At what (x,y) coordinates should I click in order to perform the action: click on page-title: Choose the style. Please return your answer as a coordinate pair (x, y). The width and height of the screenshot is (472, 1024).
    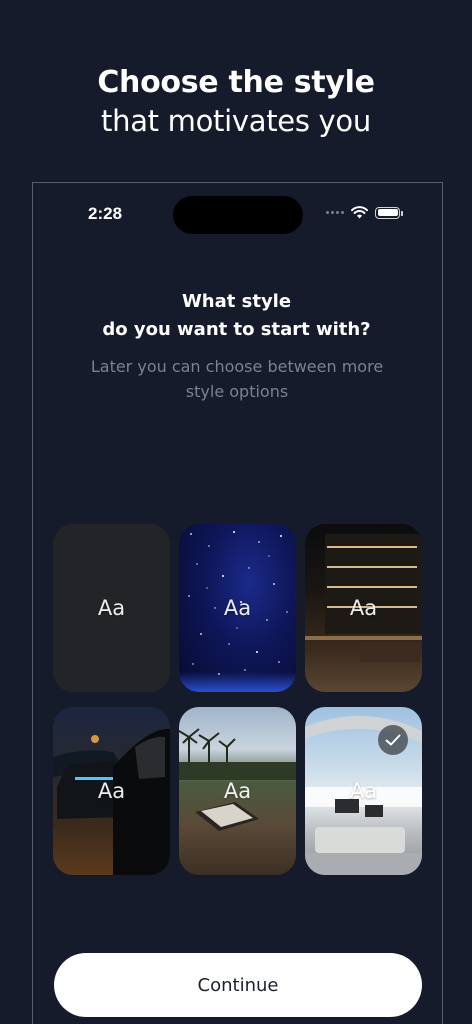
    Looking at the image, I should click on (236, 82).